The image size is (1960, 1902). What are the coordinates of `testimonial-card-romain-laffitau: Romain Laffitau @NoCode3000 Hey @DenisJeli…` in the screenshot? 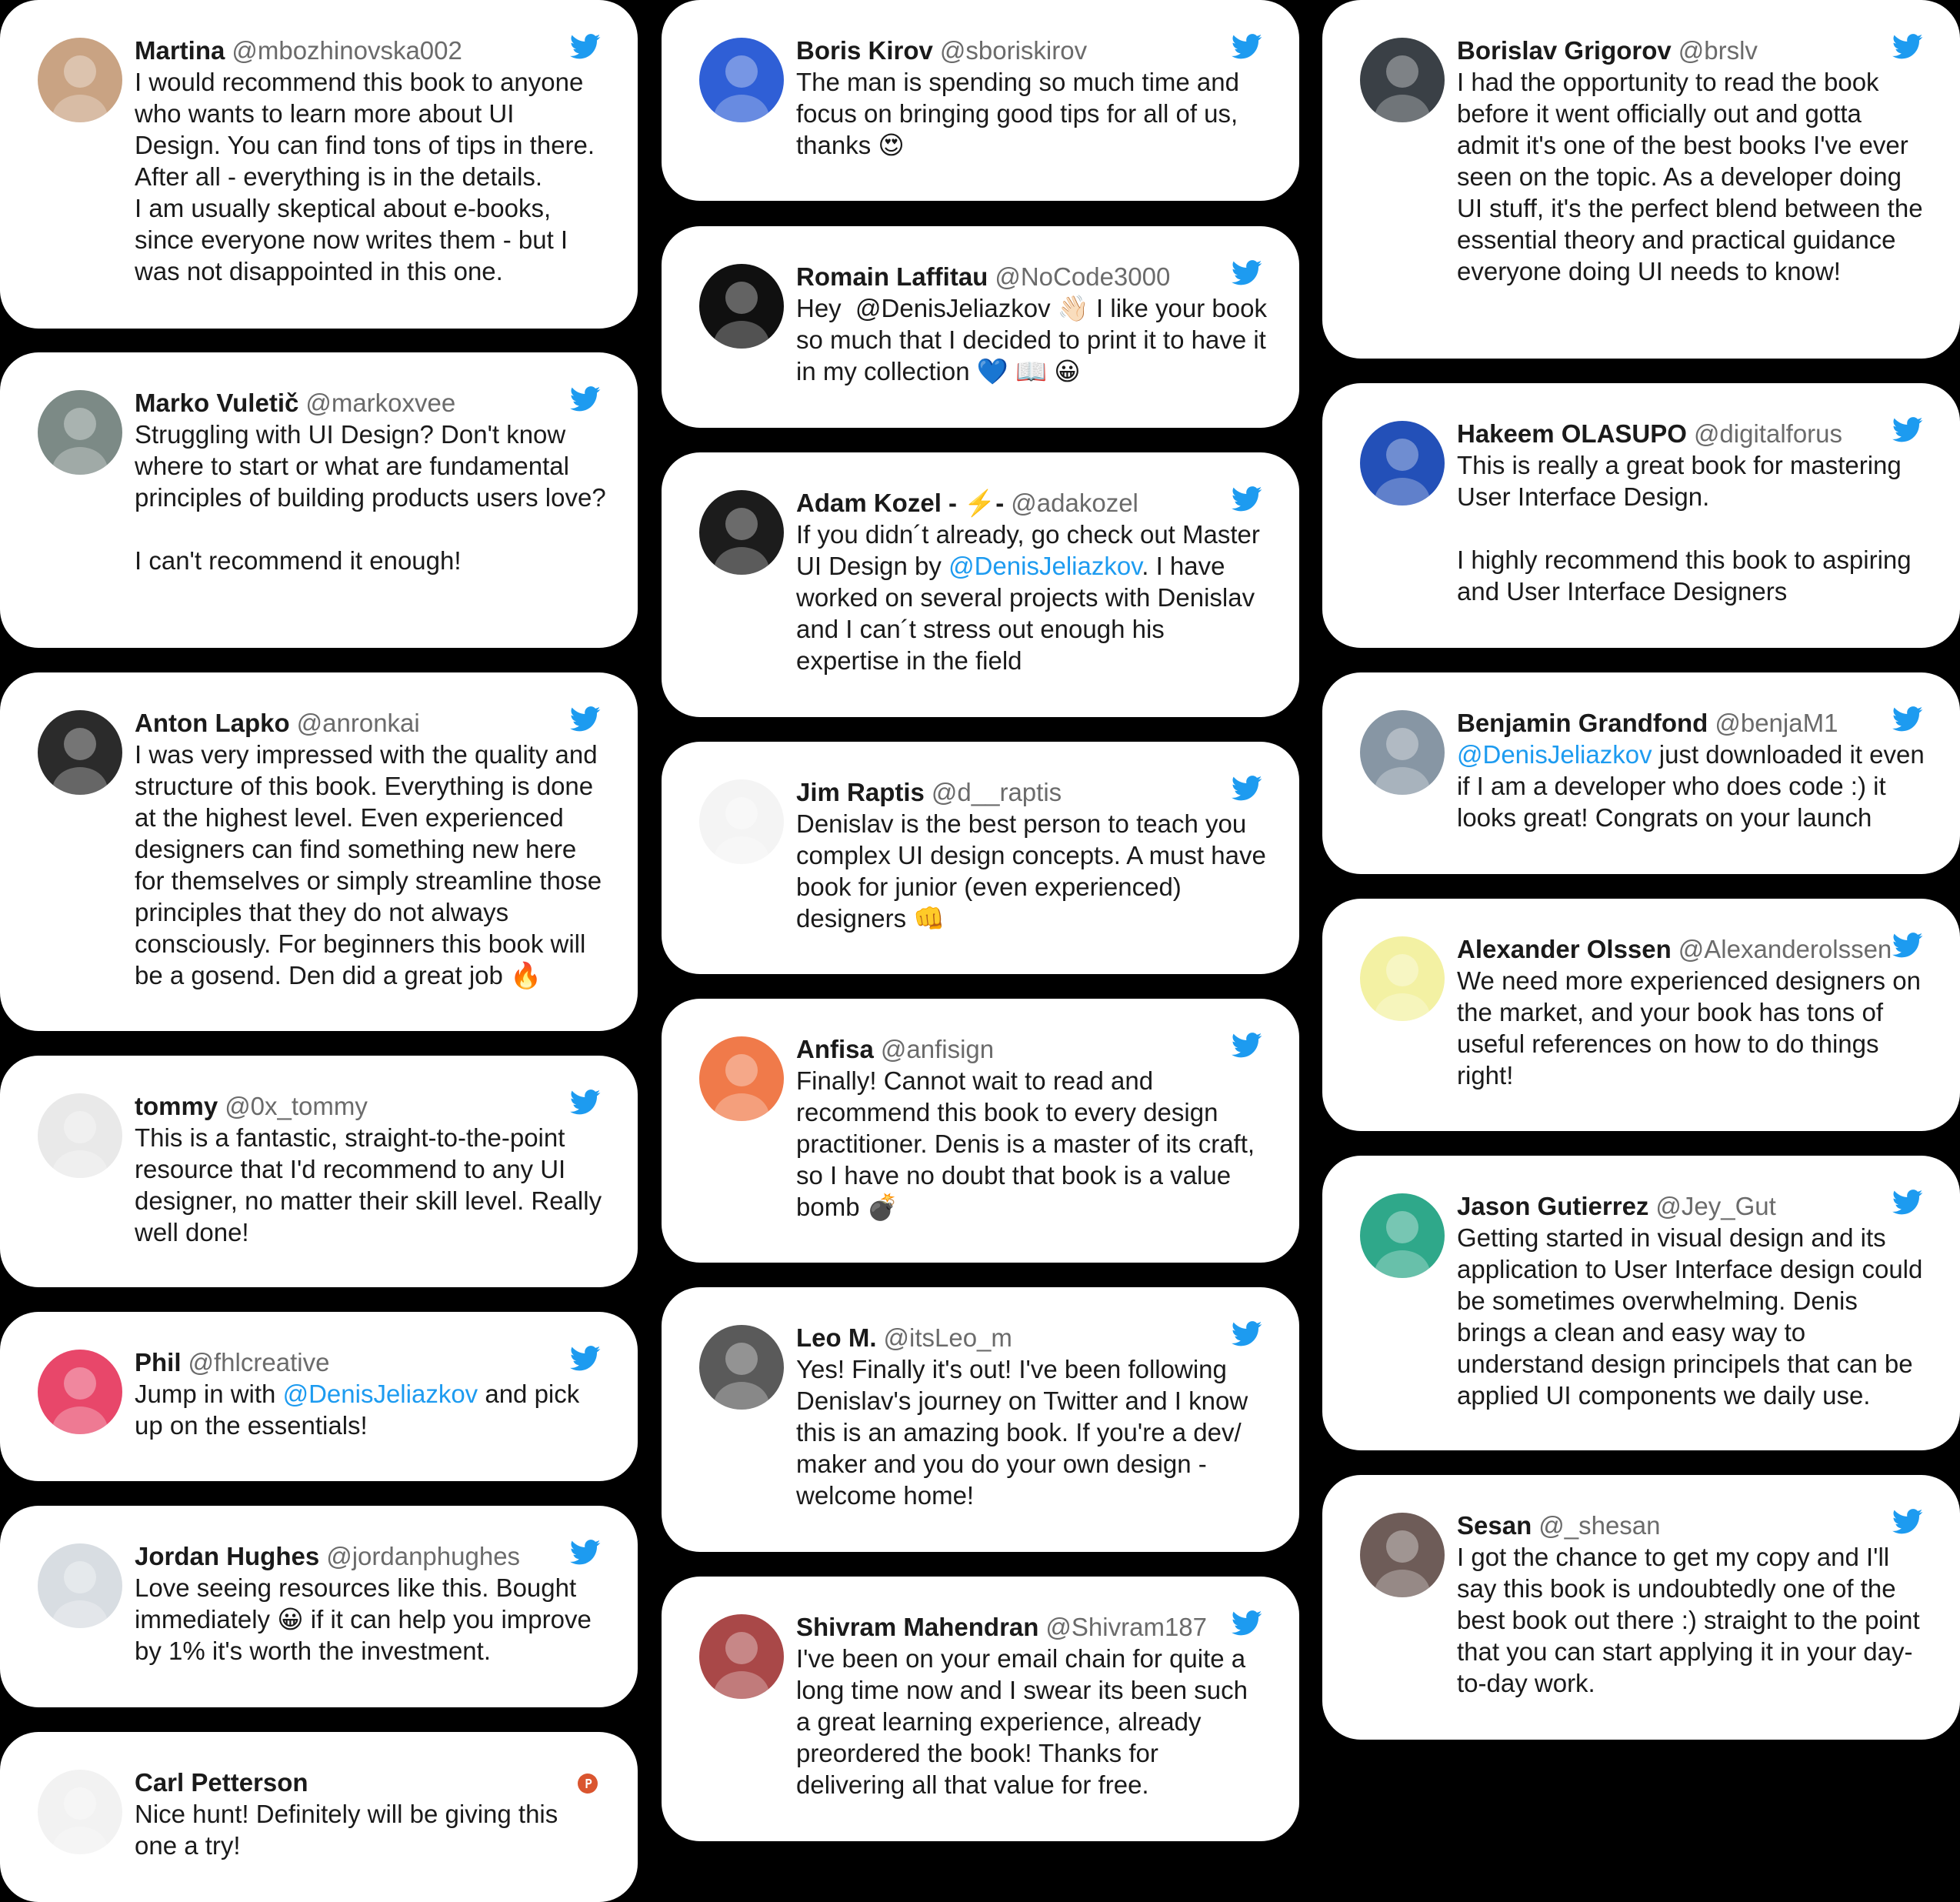 It's located at (981, 327).